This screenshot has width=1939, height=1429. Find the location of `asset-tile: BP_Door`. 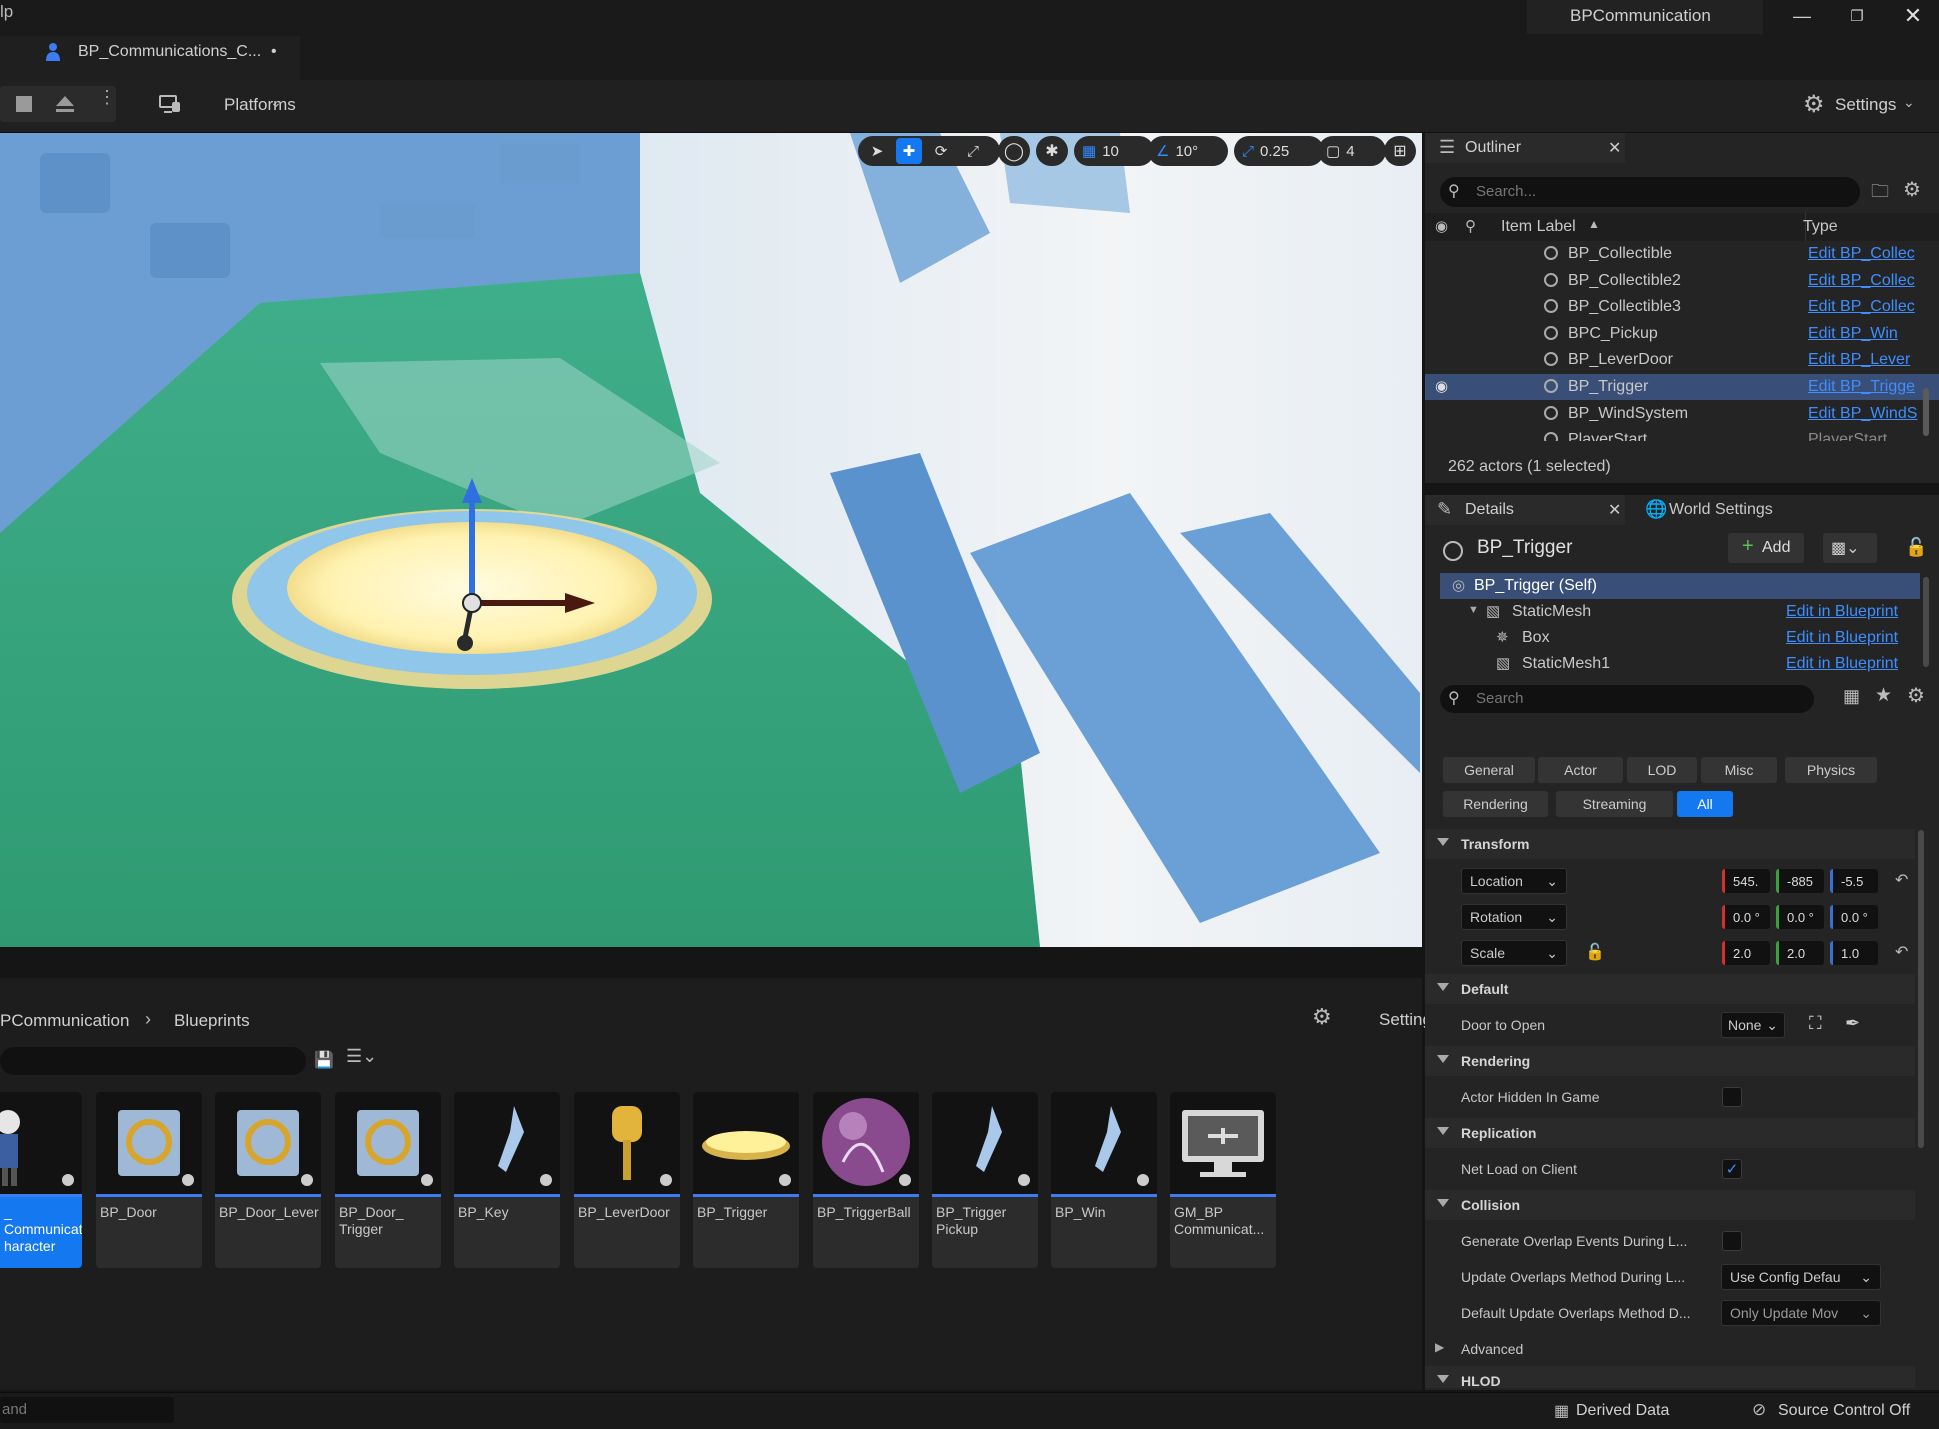

asset-tile: BP_Door is located at coordinates (149, 1180).